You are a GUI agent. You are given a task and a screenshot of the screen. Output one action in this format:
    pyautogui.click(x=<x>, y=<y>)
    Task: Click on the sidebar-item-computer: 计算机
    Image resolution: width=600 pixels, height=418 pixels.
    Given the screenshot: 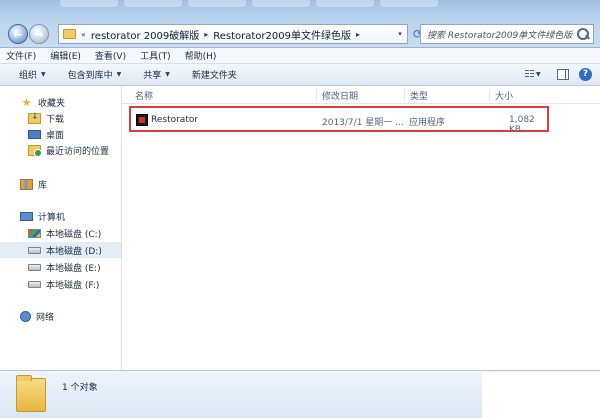 What is the action you would take?
    pyautogui.click(x=60, y=216)
    